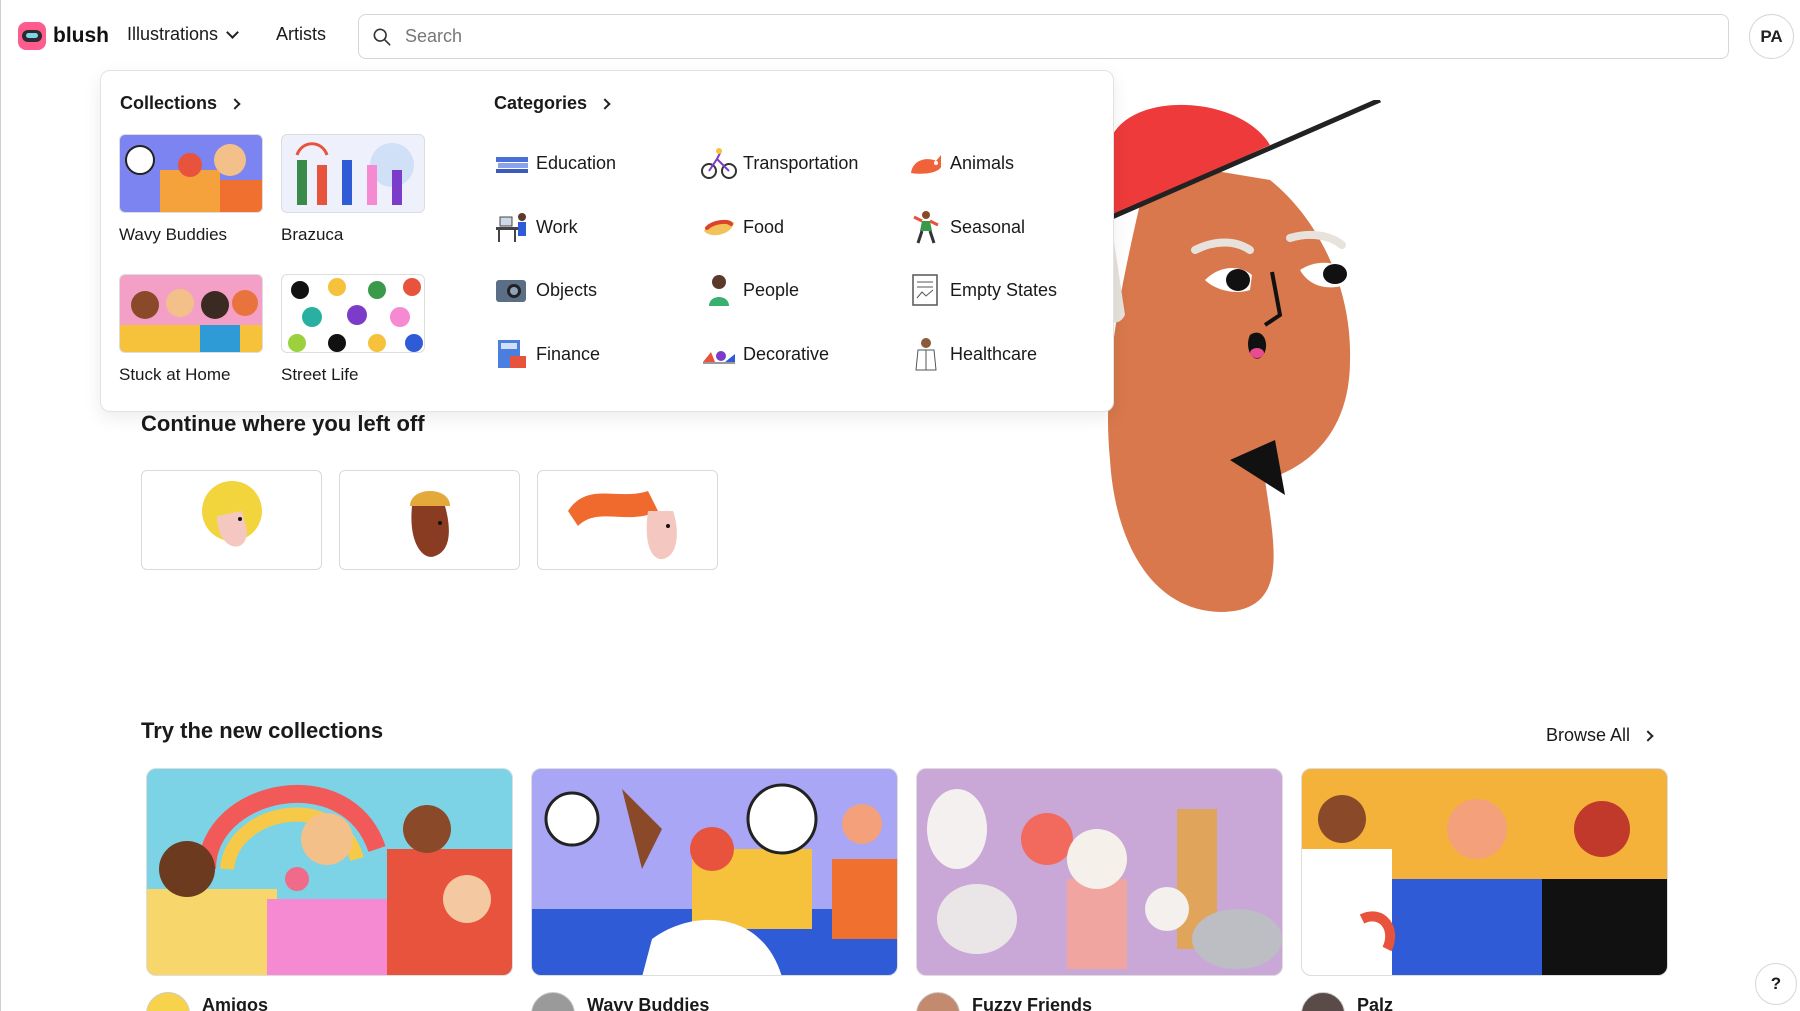 This screenshot has height=1011, width=1800. I want to click on desk-worker-icon, so click(511, 227).